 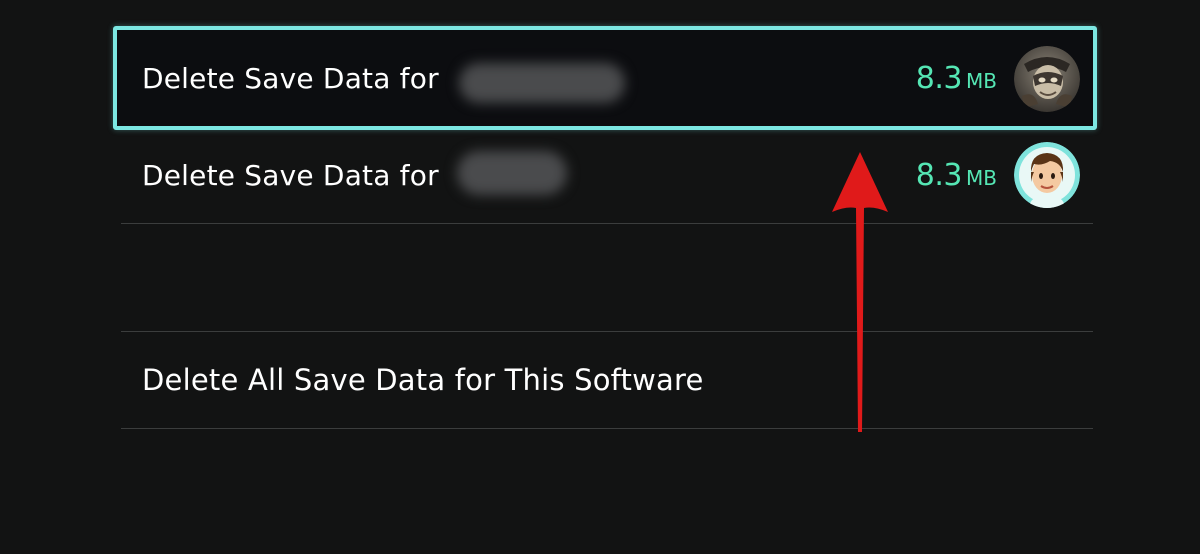 I want to click on delete-all-save-data-button: Delete All Save Data for This Software, so click(x=607, y=380).